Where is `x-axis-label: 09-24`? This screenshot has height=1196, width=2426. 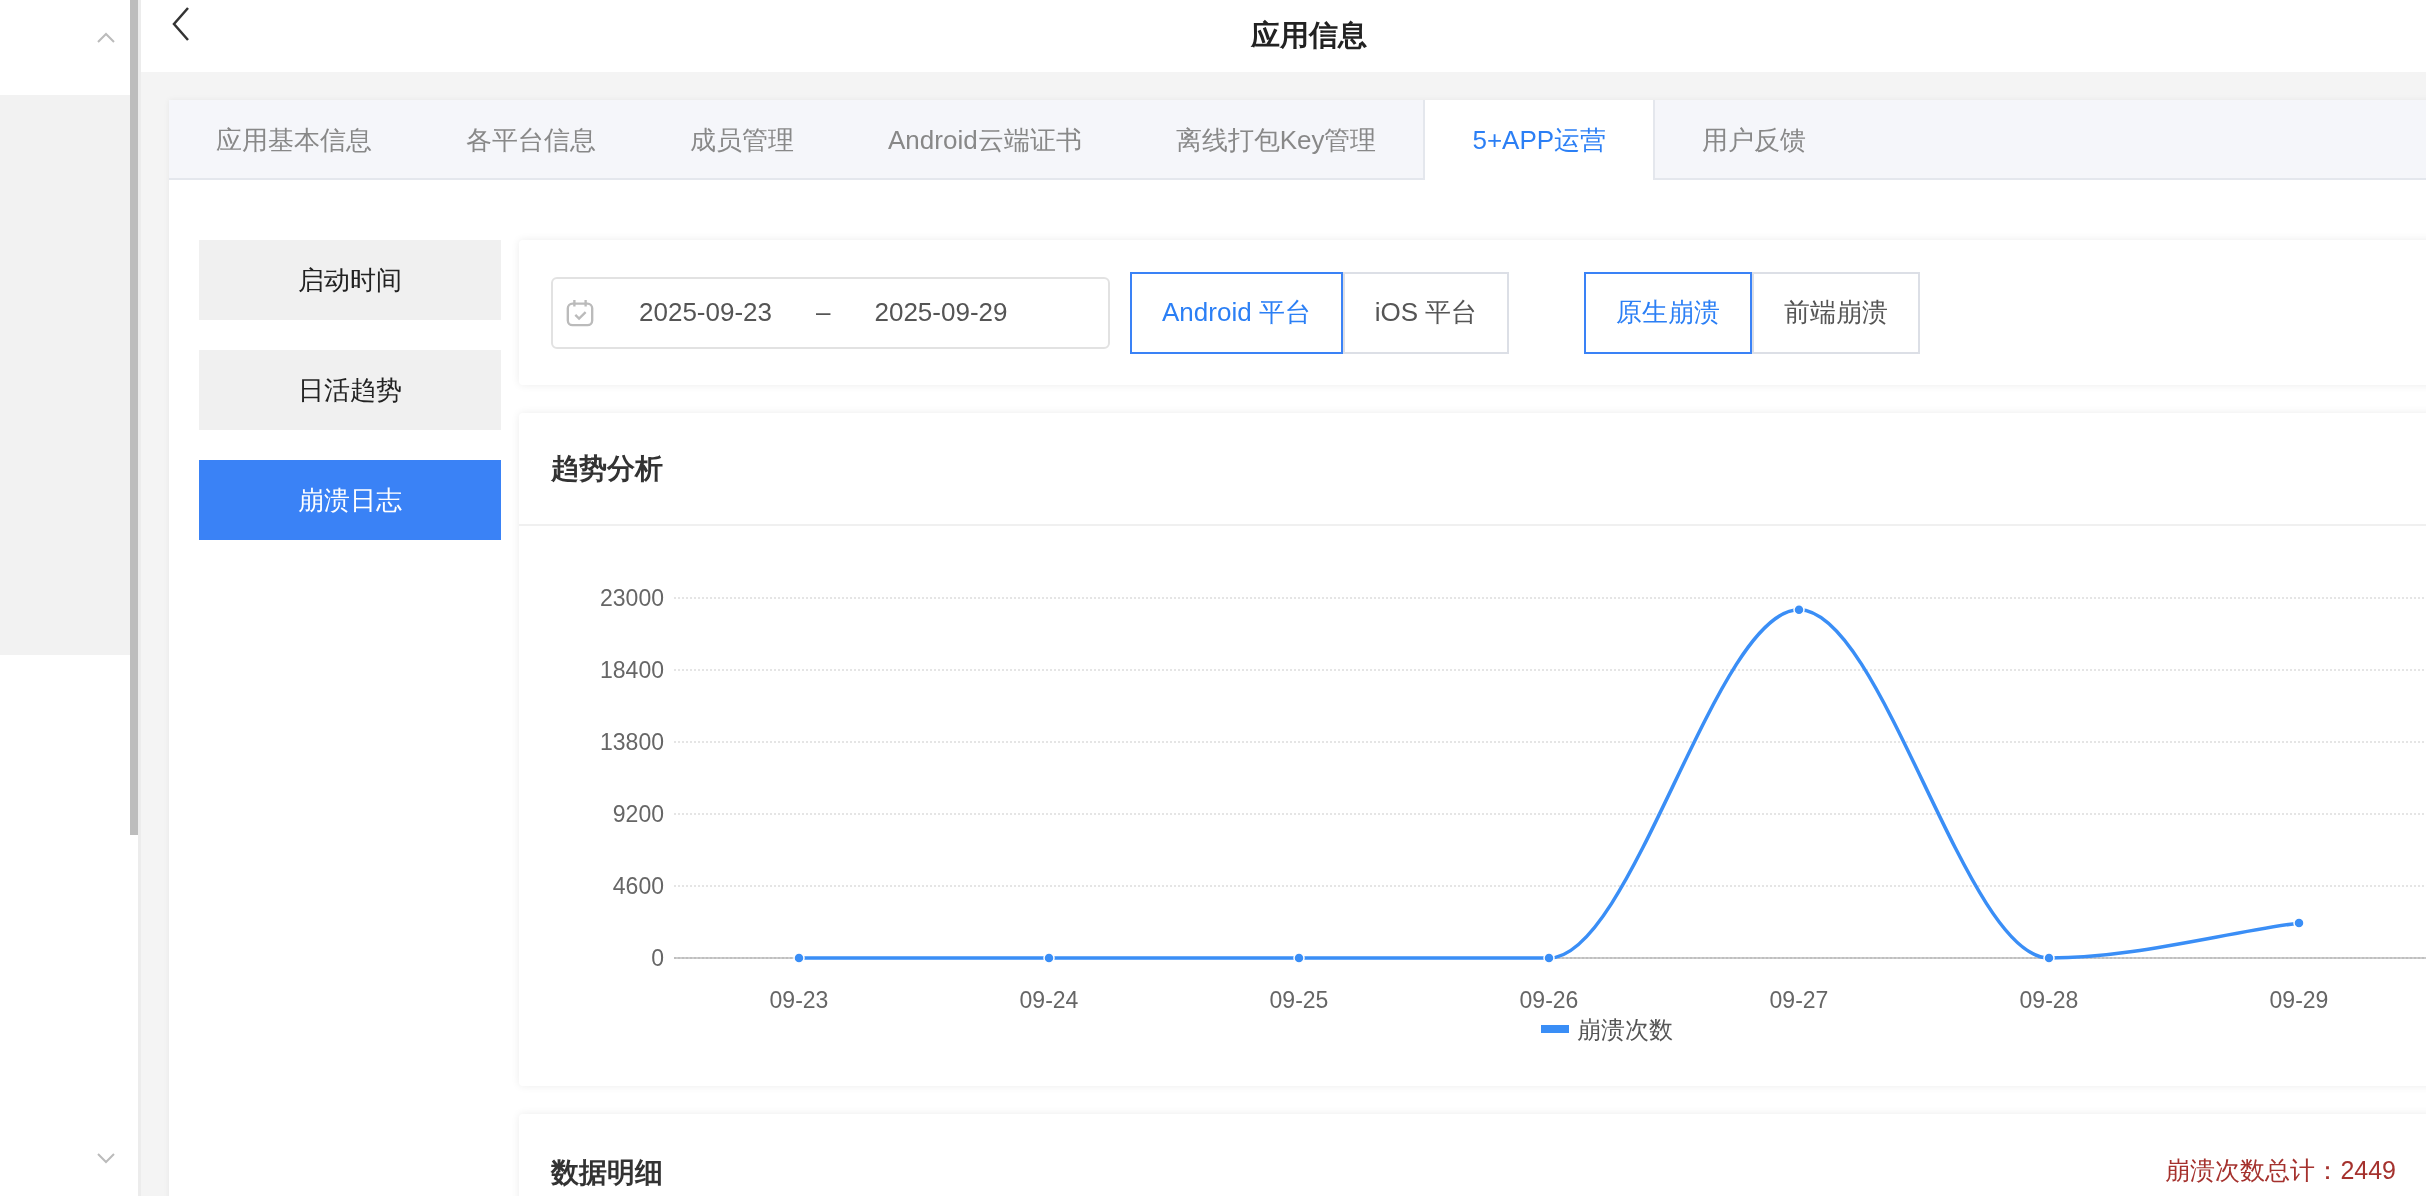 x-axis-label: 09-24 is located at coordinates (1049, 1000).